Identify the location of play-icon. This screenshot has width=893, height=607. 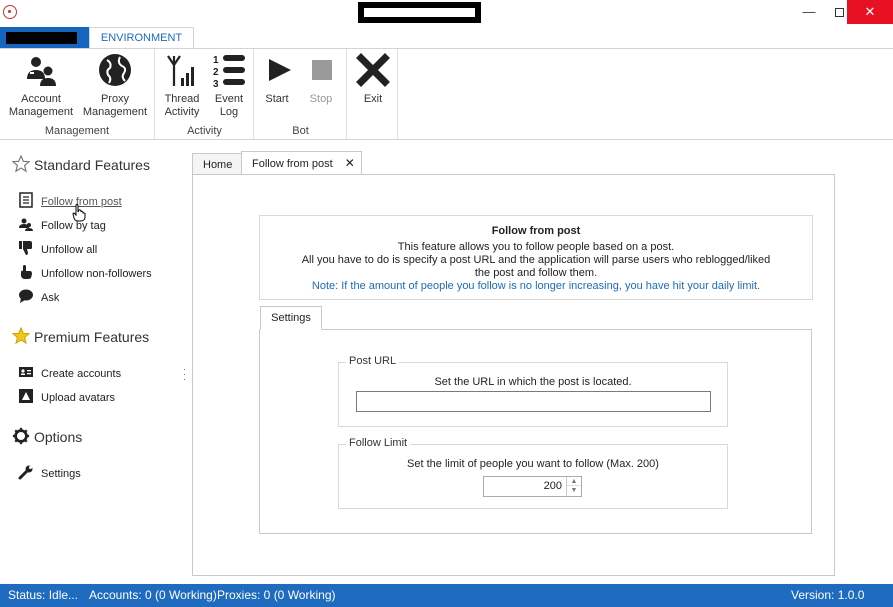
(280, 70).